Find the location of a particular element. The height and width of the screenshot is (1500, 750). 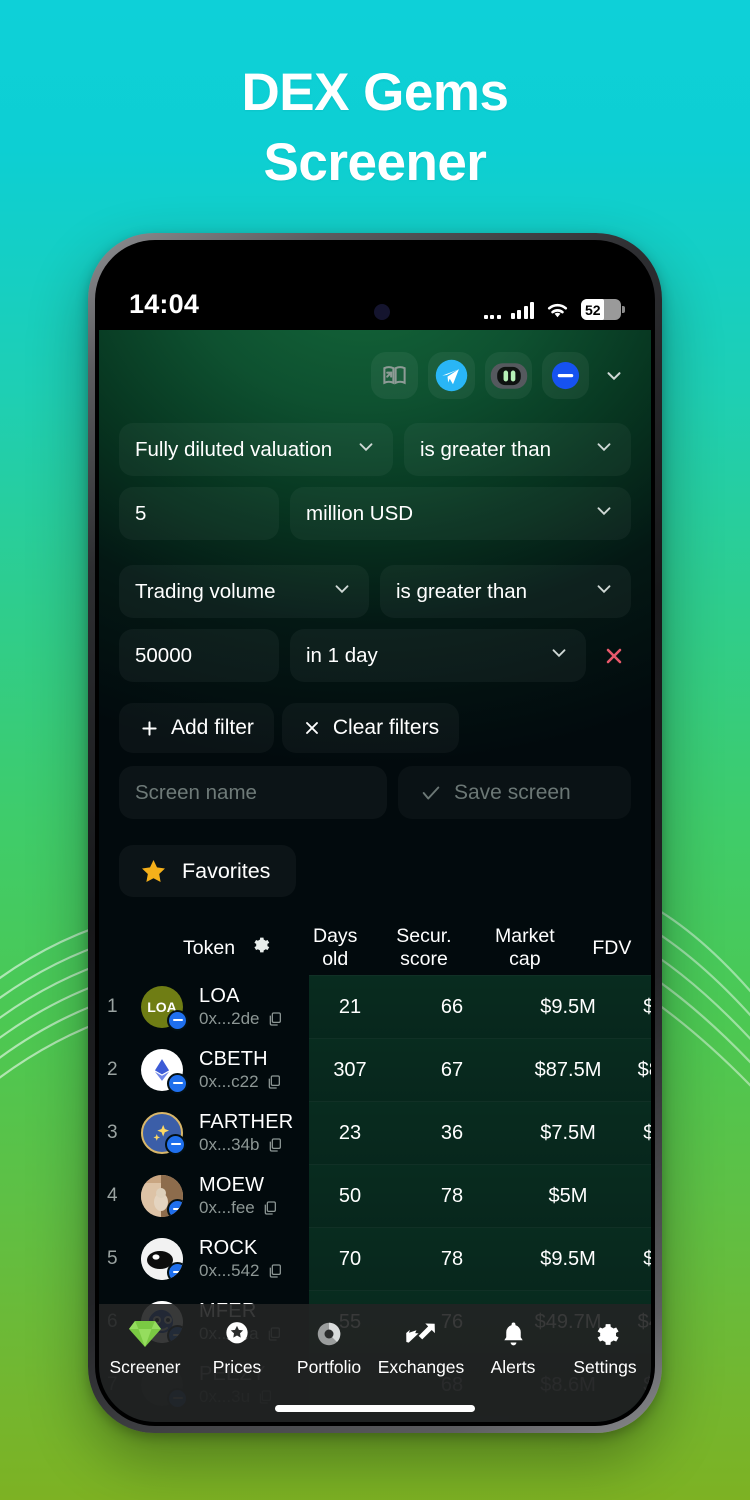

nav-item-portfolio: Portfolio is located at coordinates (329, 1347).